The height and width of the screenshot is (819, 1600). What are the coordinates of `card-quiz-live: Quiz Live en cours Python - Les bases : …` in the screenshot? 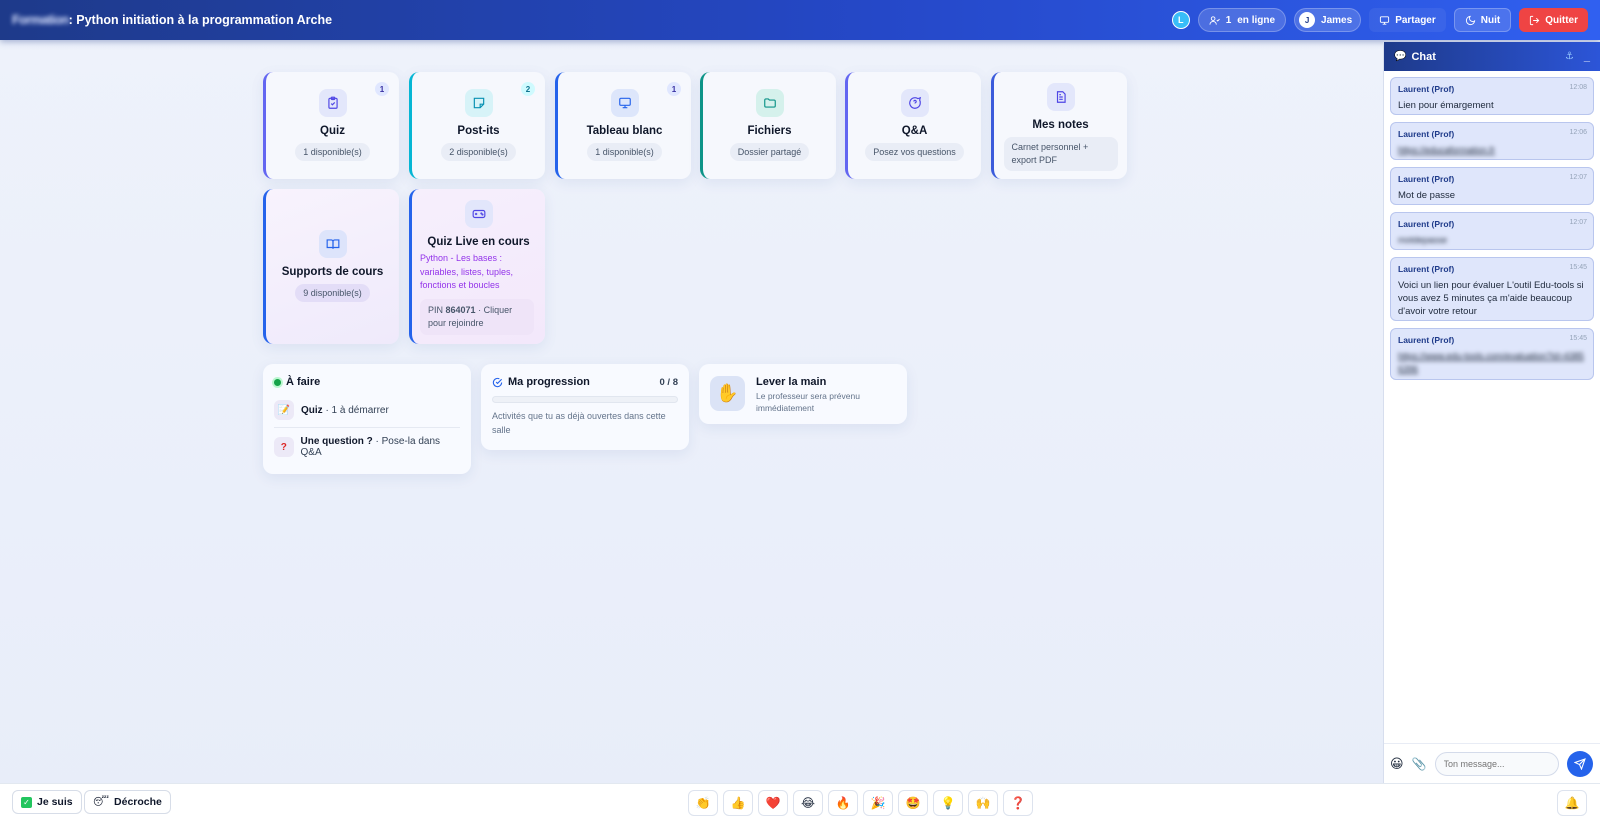 It's located at (477, 266).